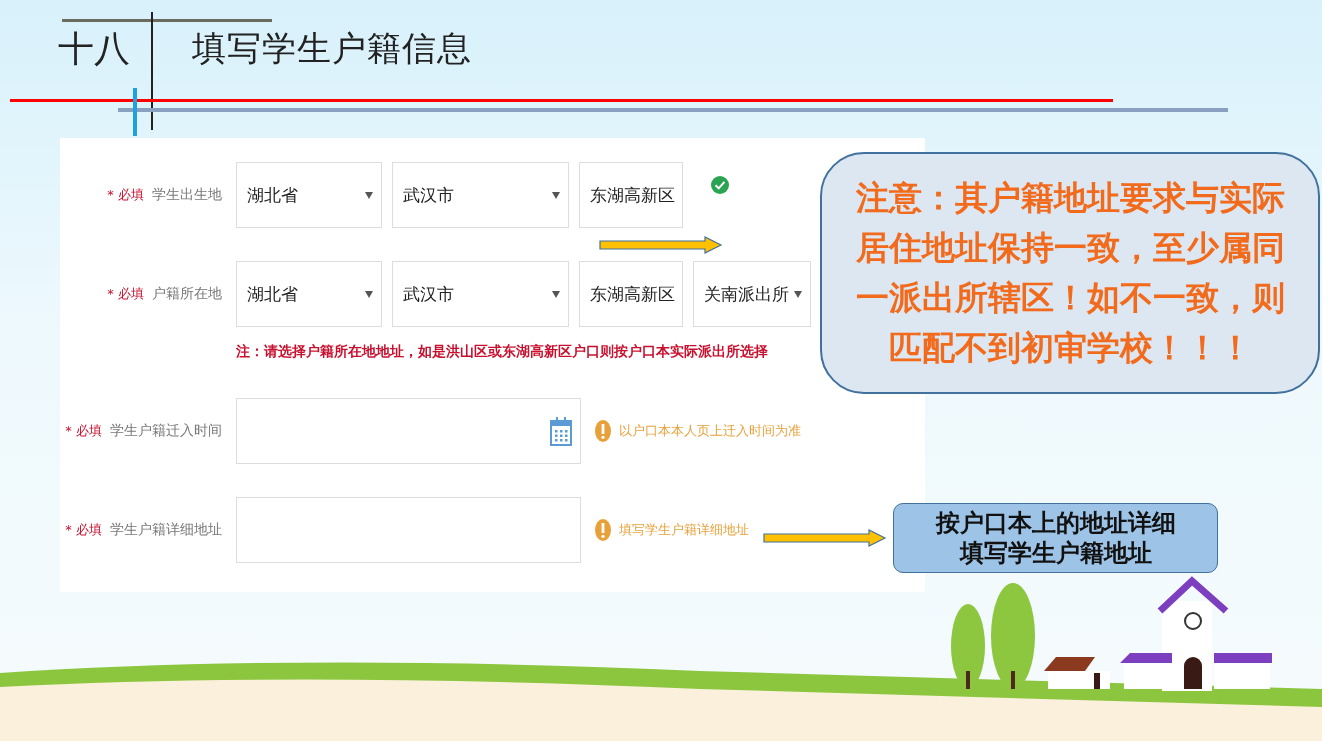 Image resolution: width=1322 pixels, height=741 pixels. I want to click on slide-title: 填写学生户籍信息, so click(332, 48).